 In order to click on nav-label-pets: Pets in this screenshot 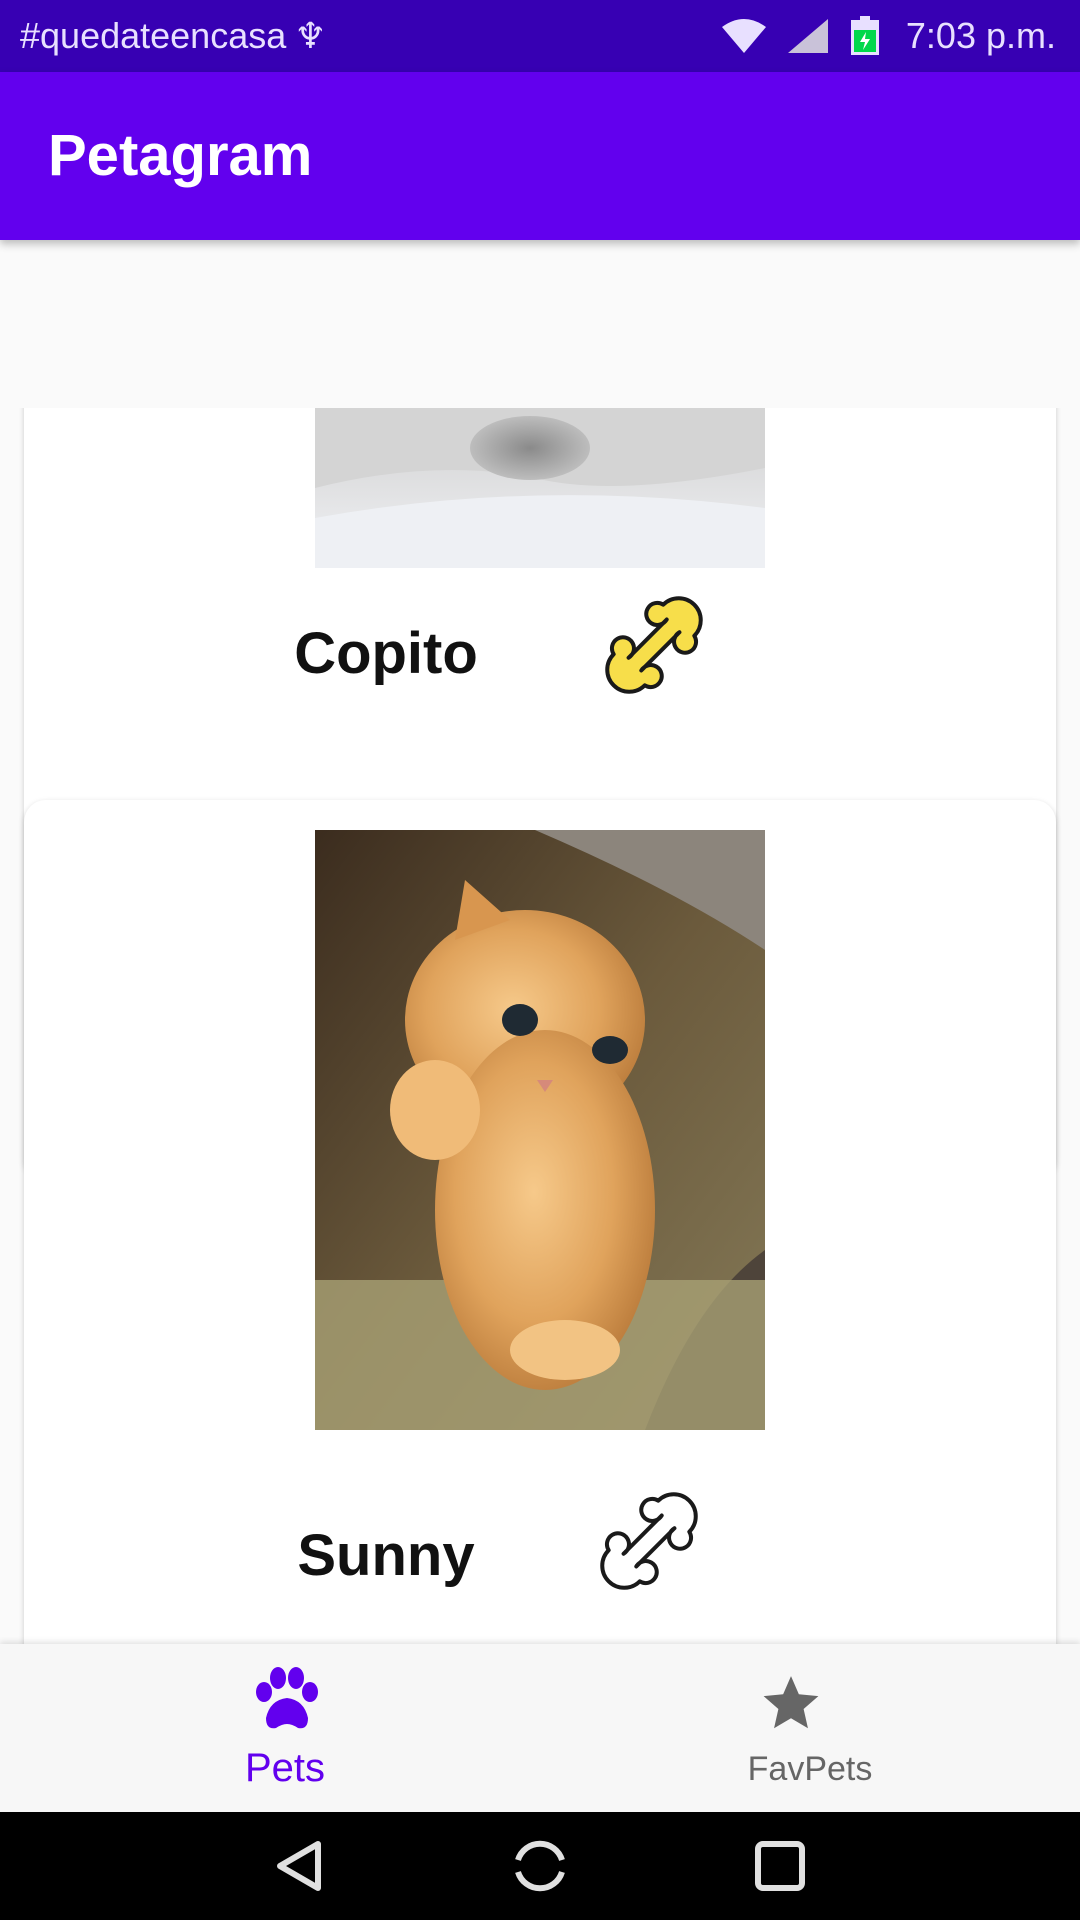, I will do `click(285, 1768)`.